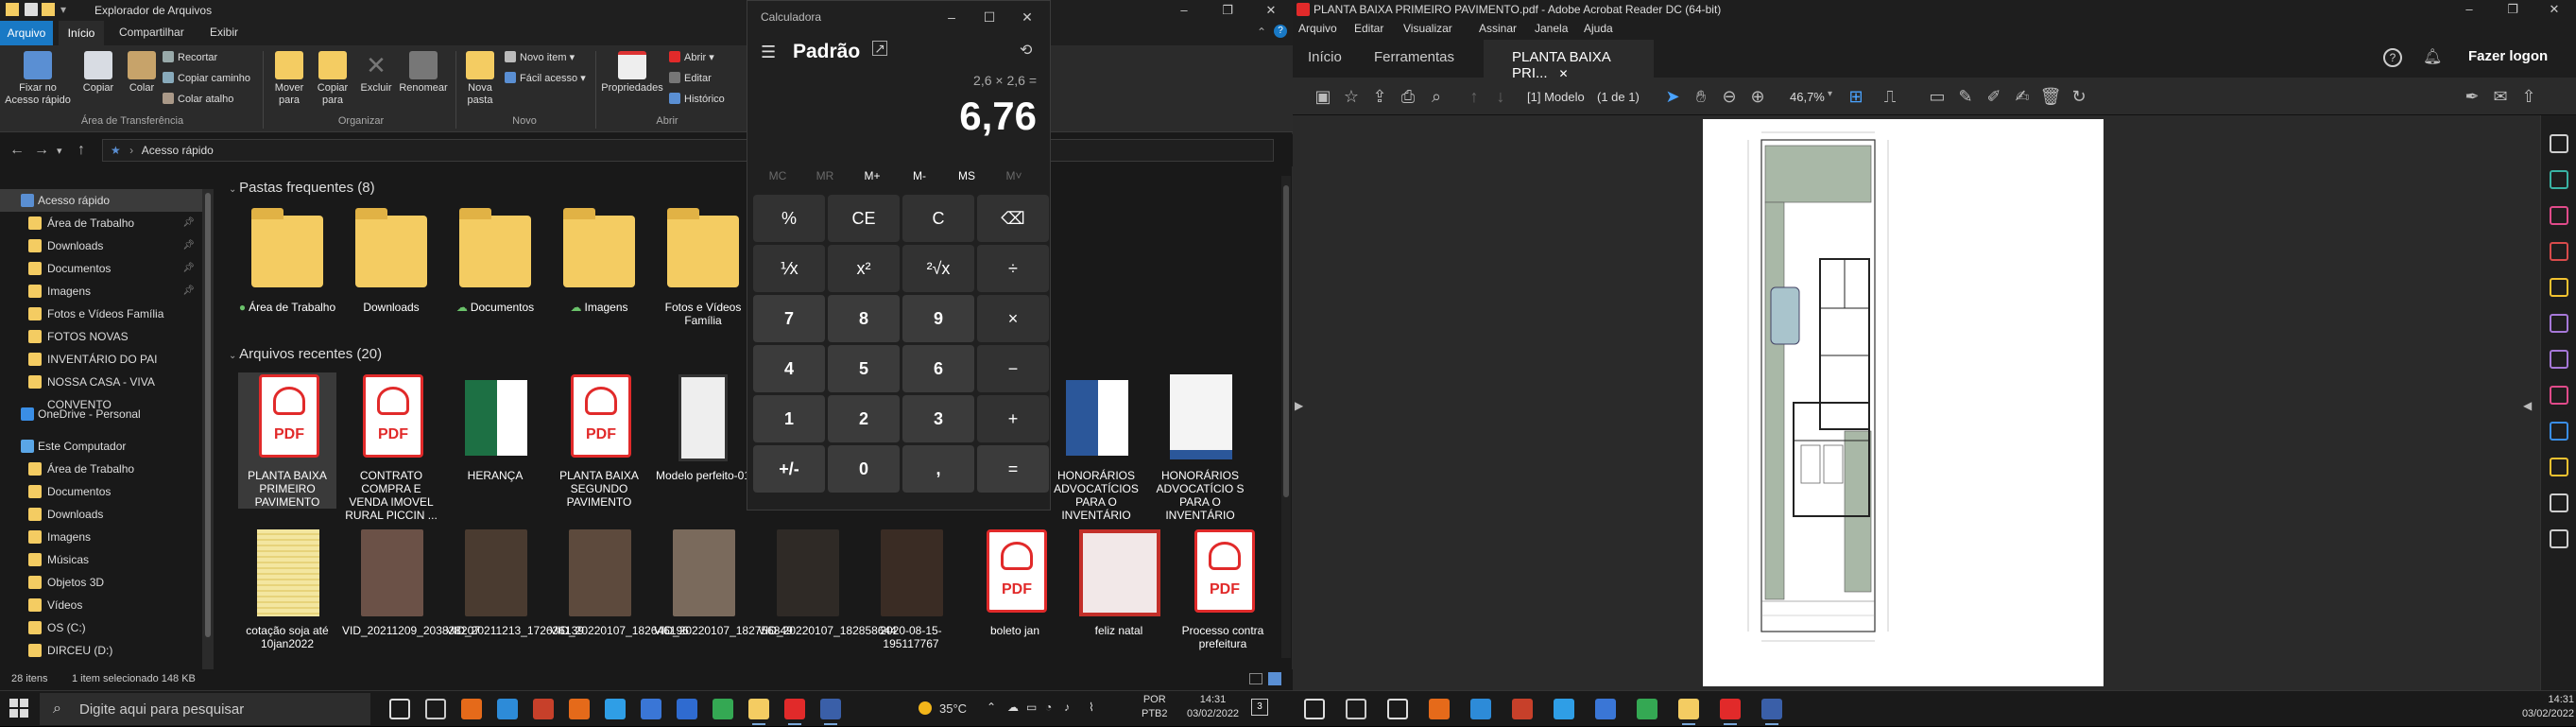 Image resolution: width=2576 pixels, height=727 pixels. What do you see at coordinates (1672, 97) in the screenshot?
I see `select-cursor-icon: ➤` at bounding box center [1672, 97].